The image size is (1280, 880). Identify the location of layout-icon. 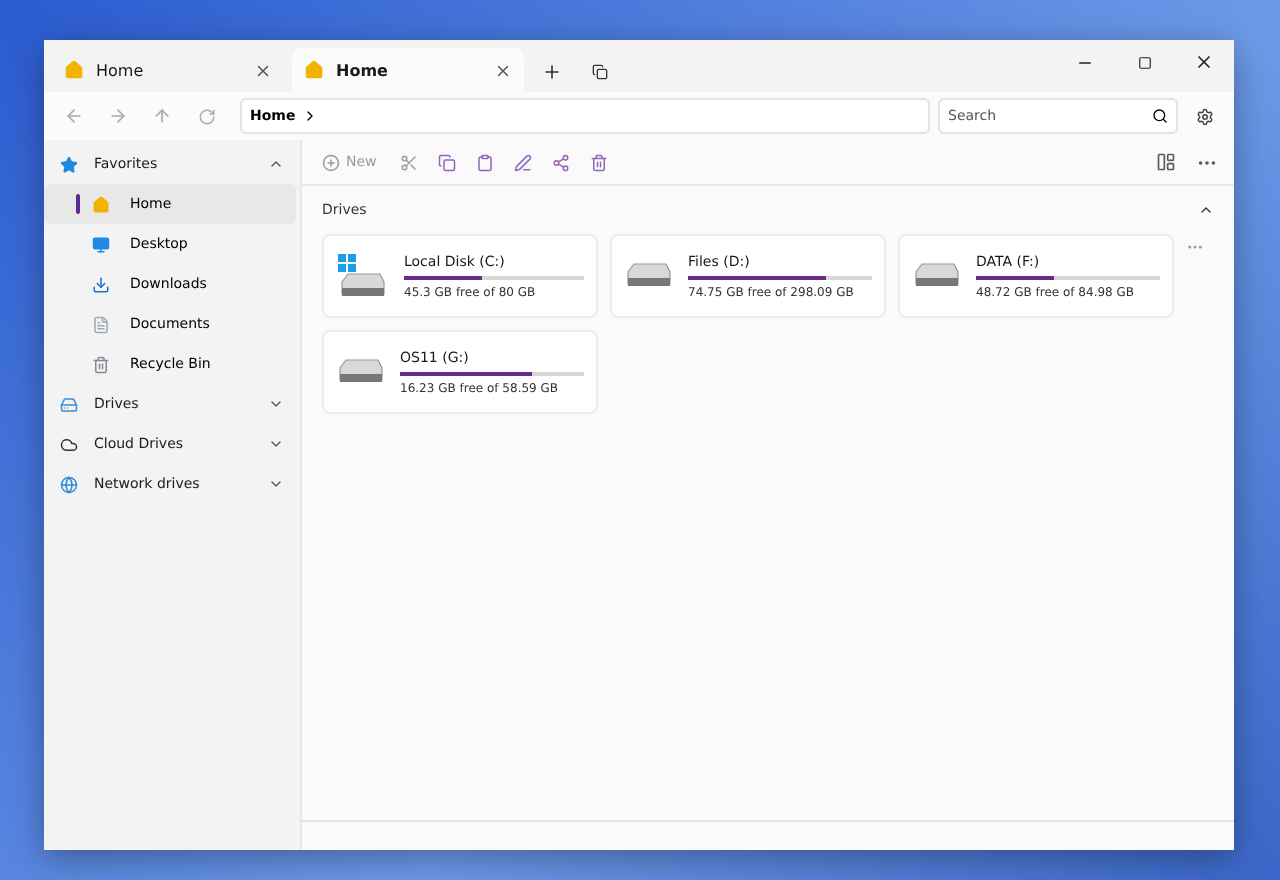
(1166, 162).